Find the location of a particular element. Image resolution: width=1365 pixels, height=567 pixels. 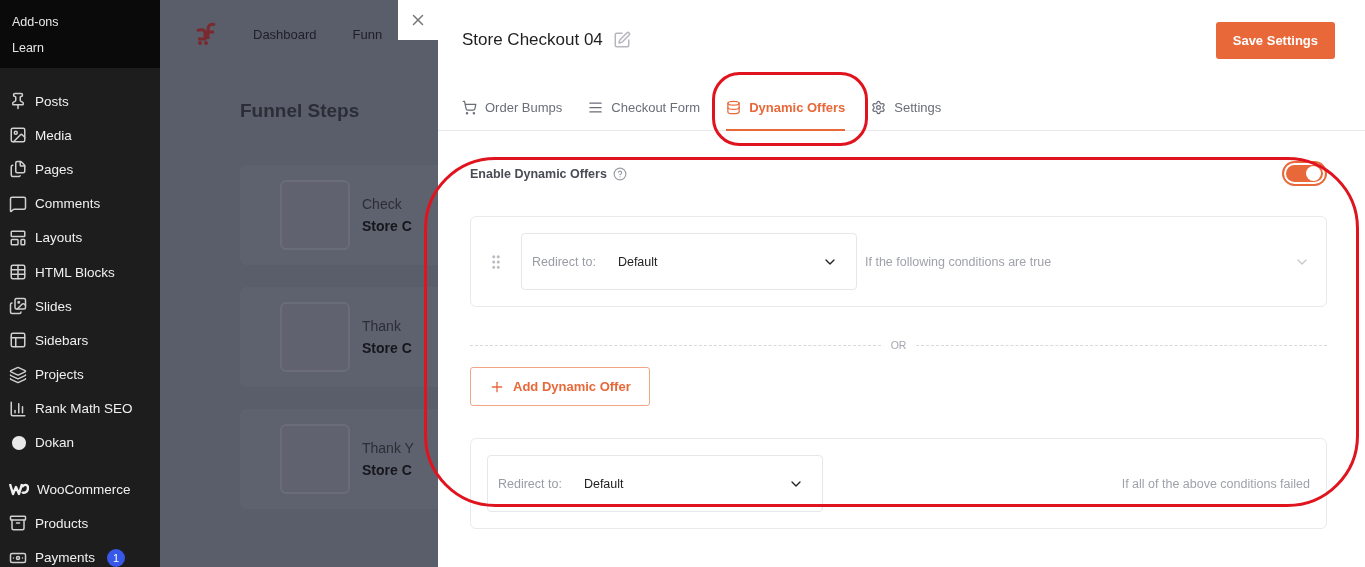

menu-item: WooCommerce is located at coordinates (80, 489).